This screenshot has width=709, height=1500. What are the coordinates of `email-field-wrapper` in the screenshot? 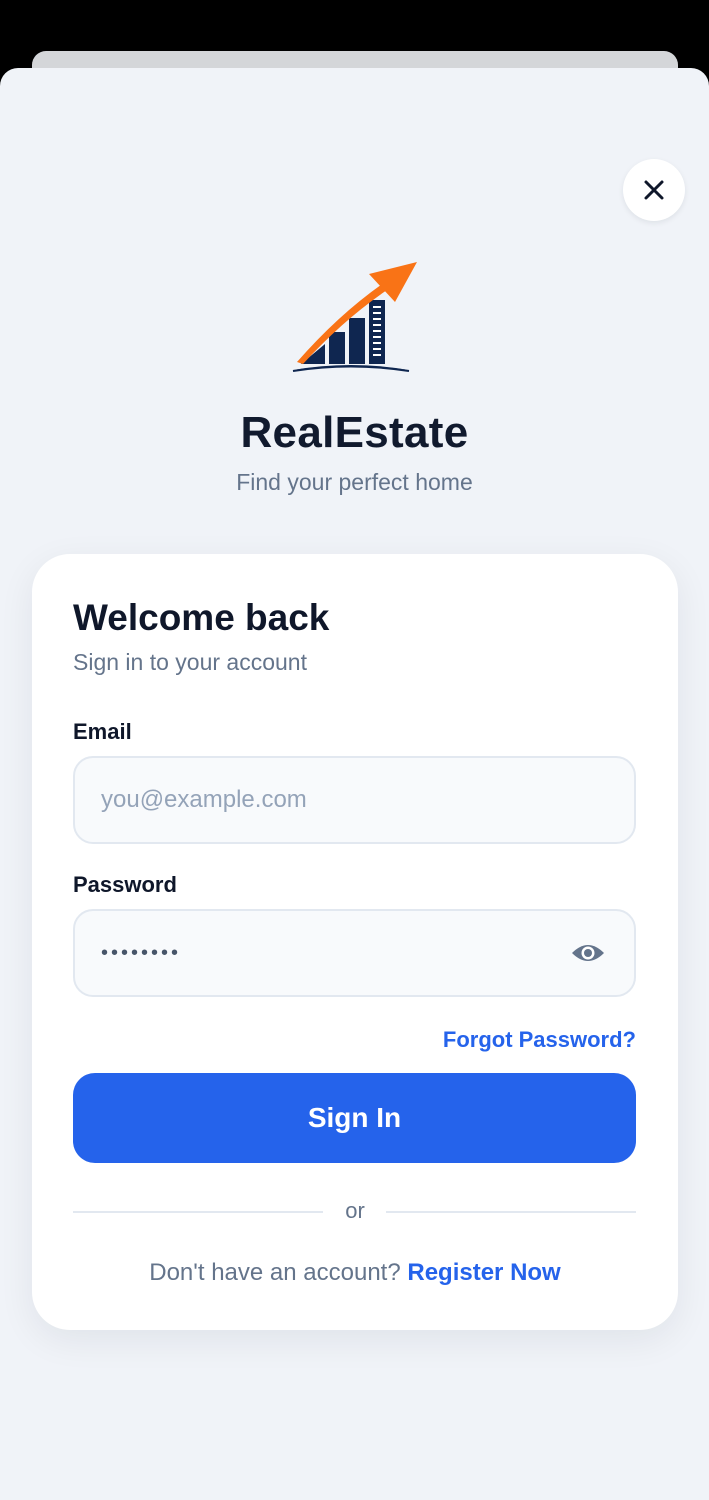 It's located at (354, 800).